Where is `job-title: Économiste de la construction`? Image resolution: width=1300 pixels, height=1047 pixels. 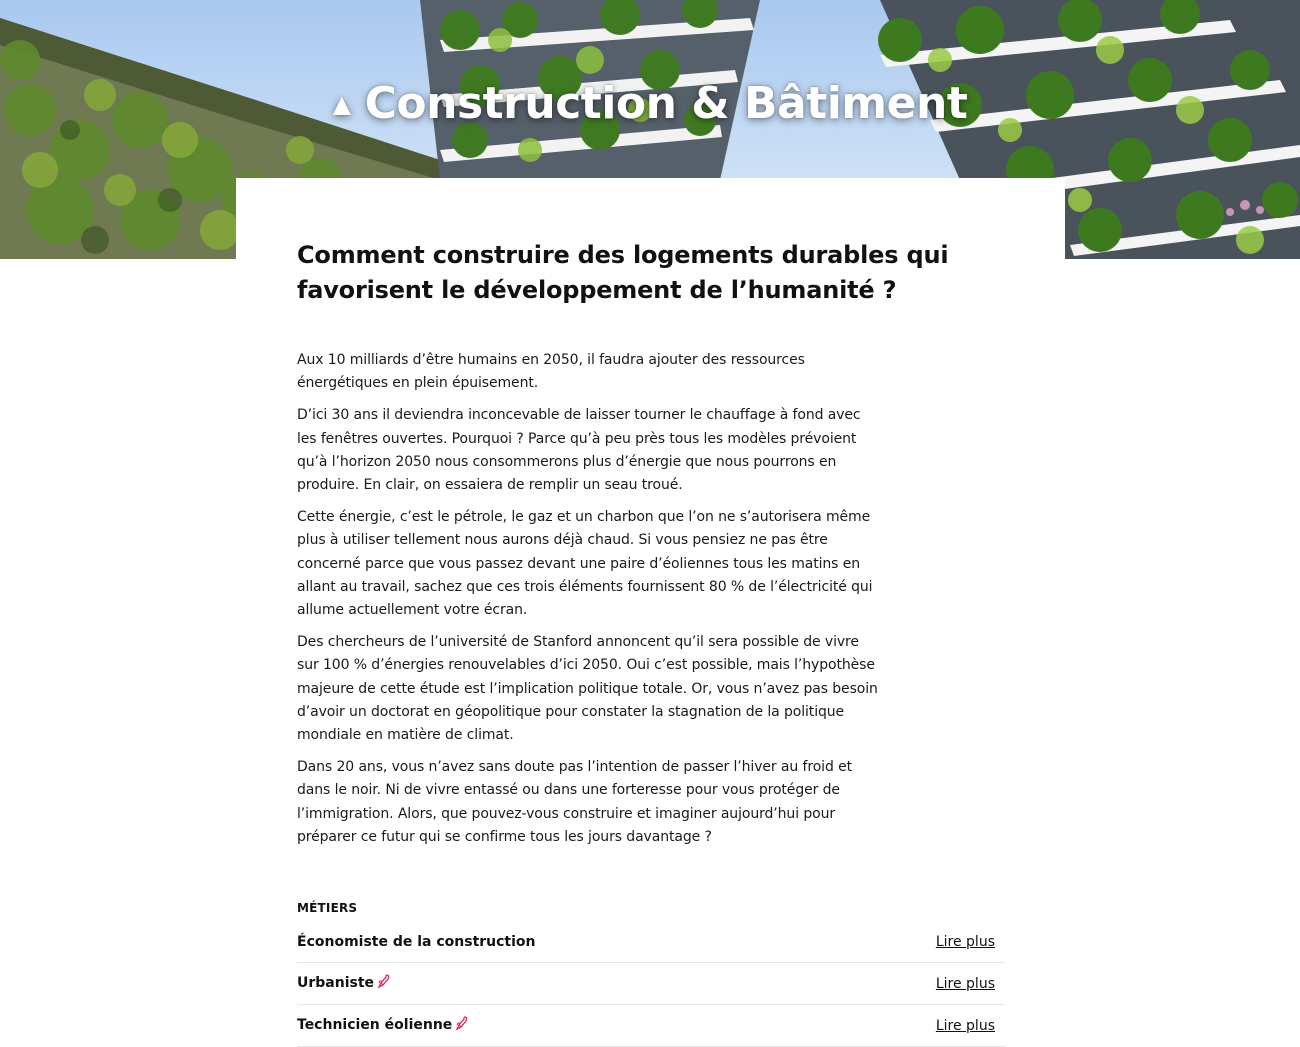
job-title: Économiste de la construction is located at coordinates (416, 942).